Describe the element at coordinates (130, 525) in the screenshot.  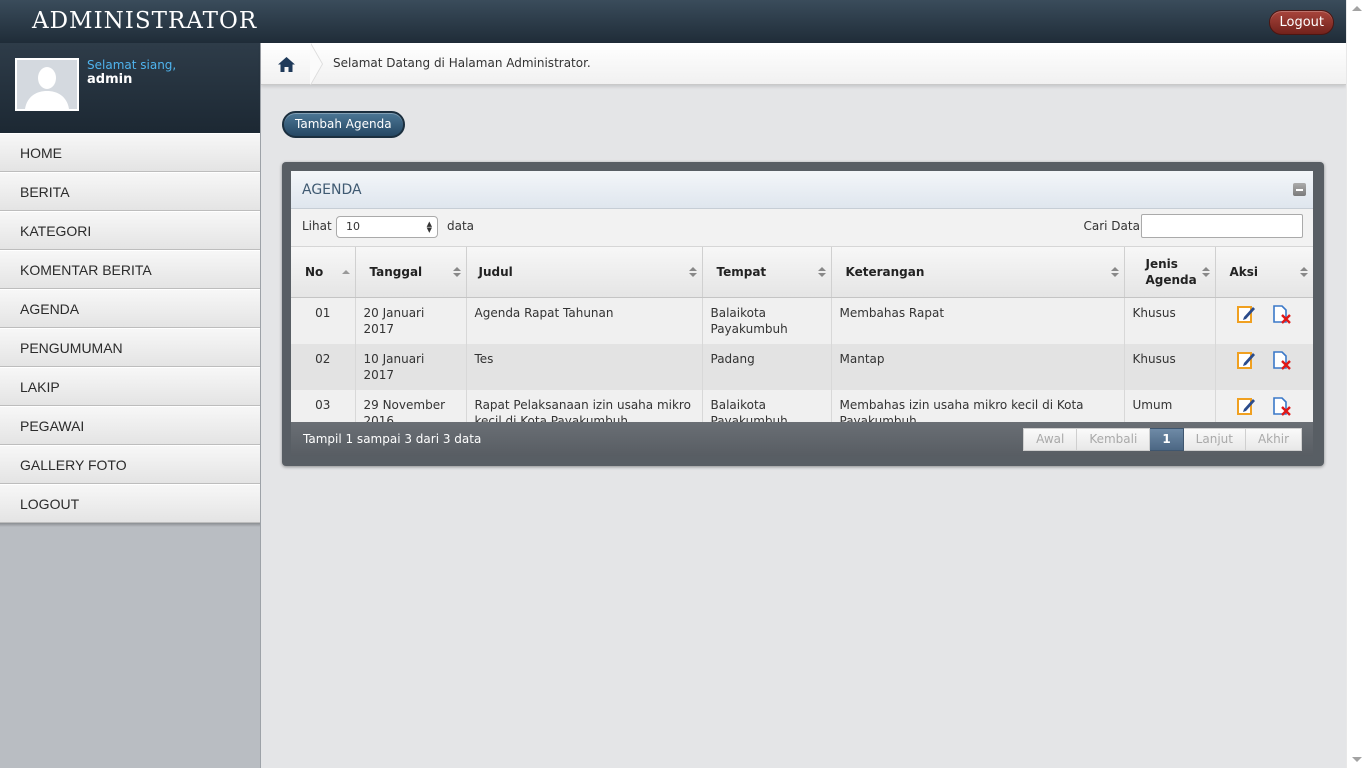
I see `menu-shadow` at that location.